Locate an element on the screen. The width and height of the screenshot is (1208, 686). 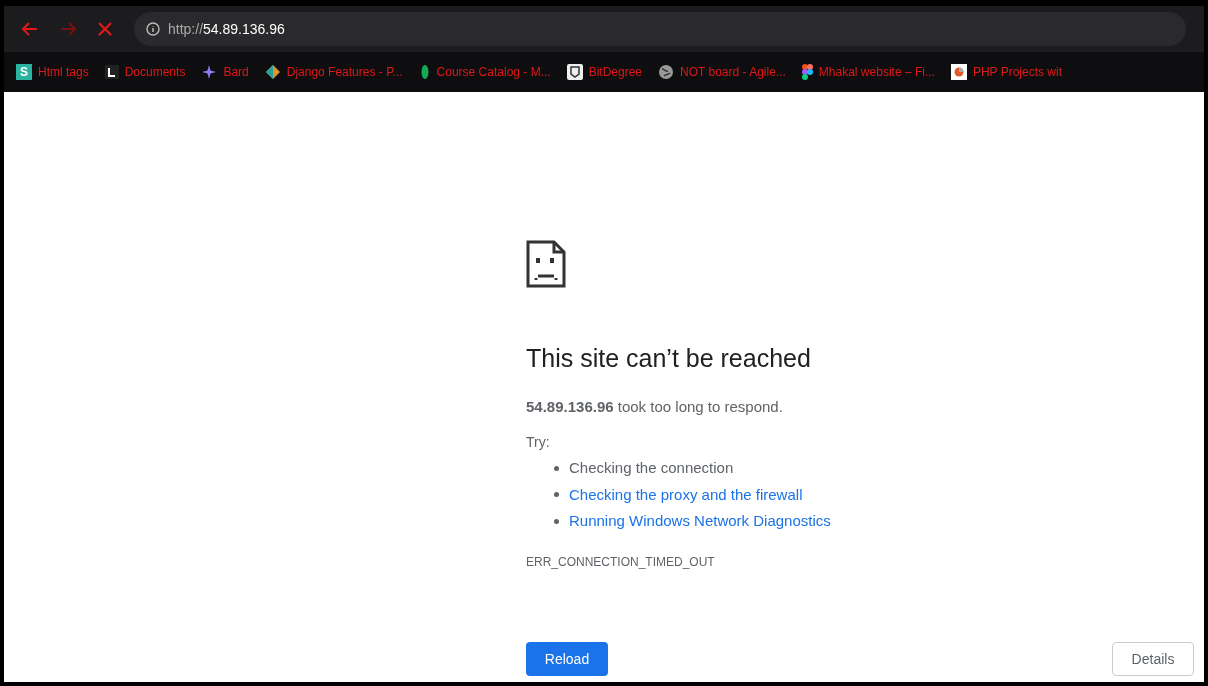
bookmark: Bard is located at coordinates (225, 72).